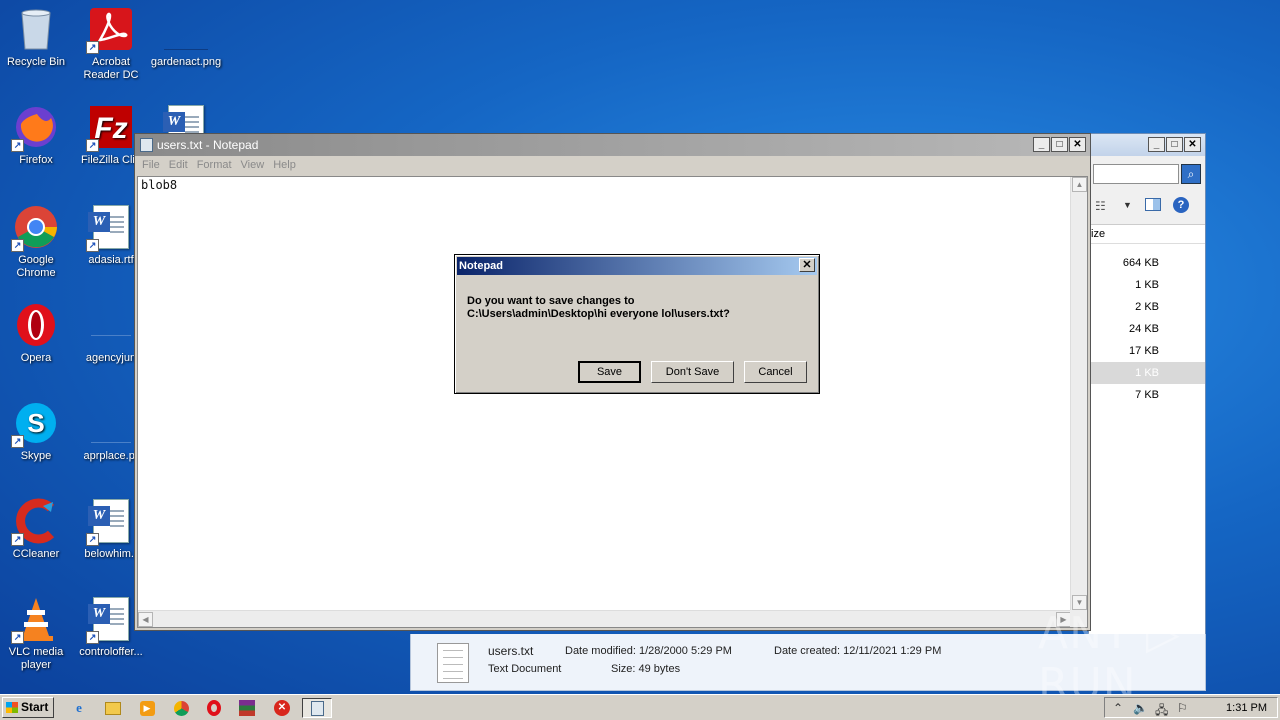  Describe the element at coordinates (35, 522) in the screenshot. I see `ccleaner-icon: ↗` at that location.